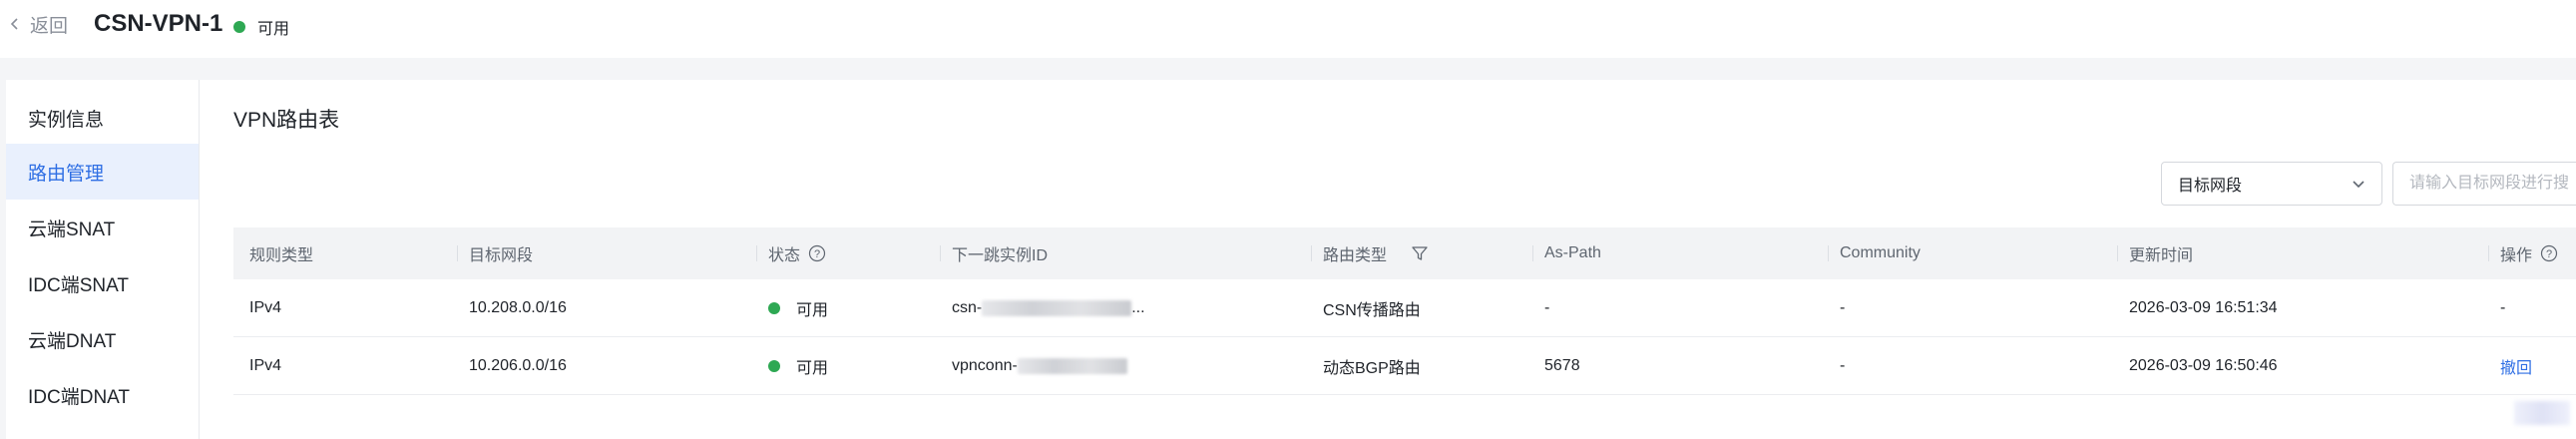 Image resolution: width=2576 pixels, height=439 pixels. I want to click on sidebar-item-label: 路由管理, so click(66, 174).